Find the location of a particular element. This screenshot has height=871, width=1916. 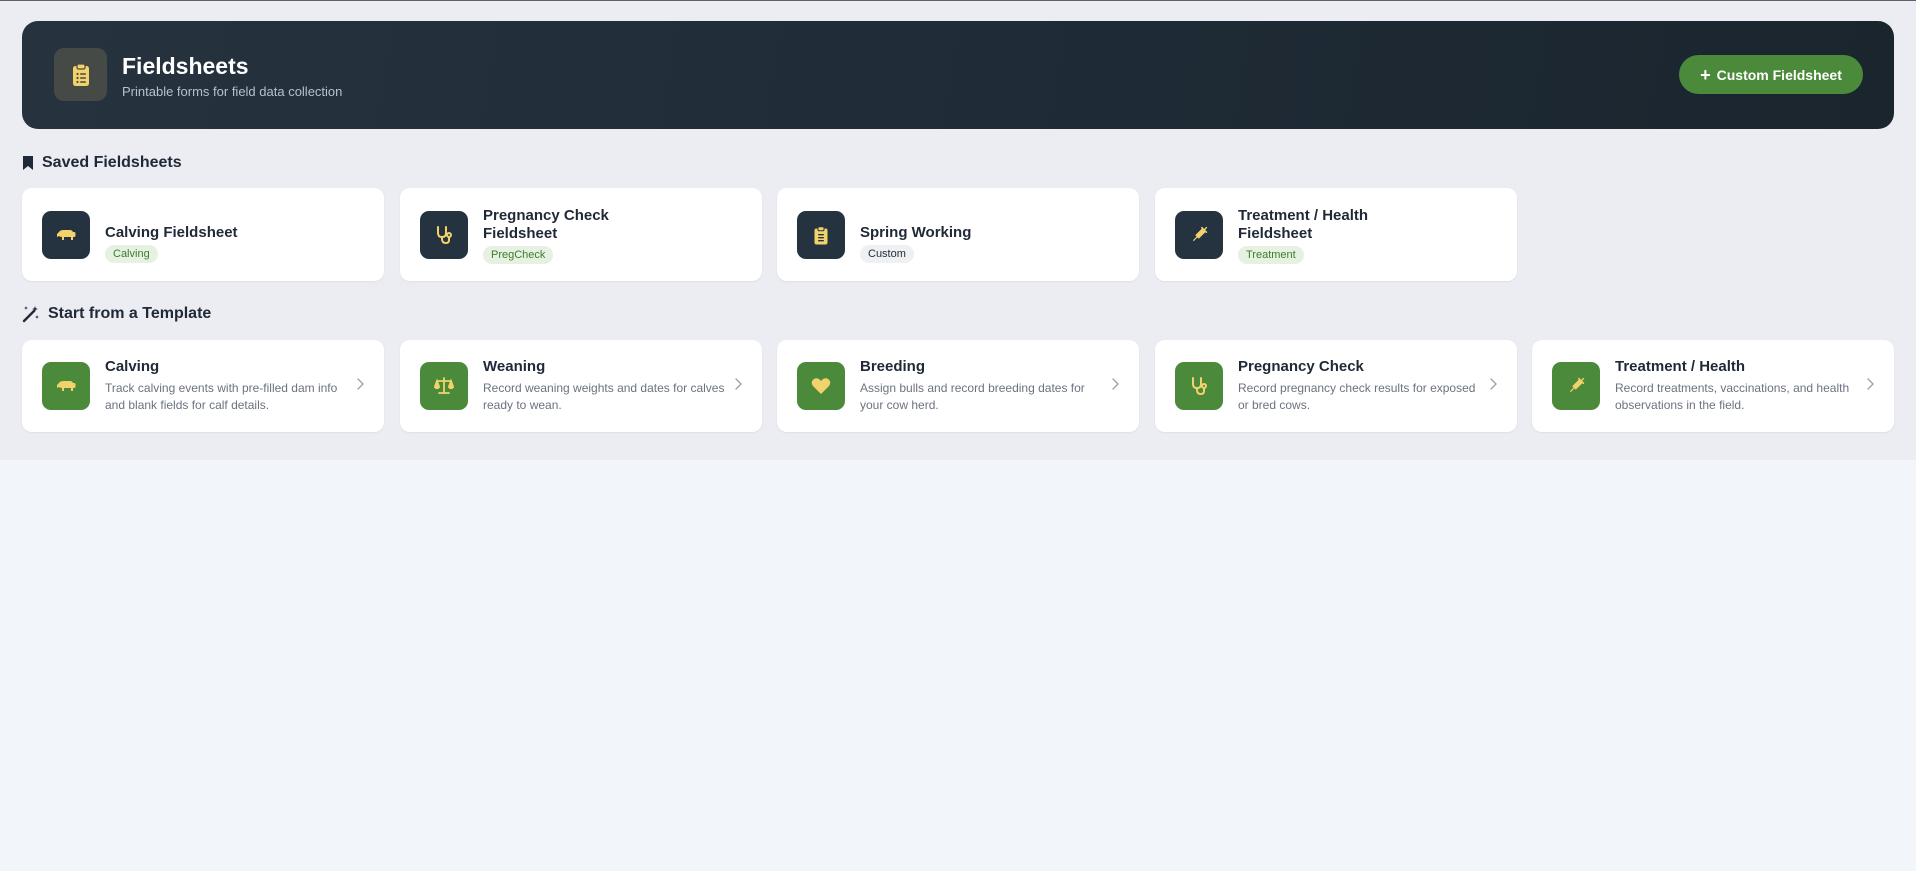

saved-section-title: Saved Fieldsheets is located at coordinates (112, 162).